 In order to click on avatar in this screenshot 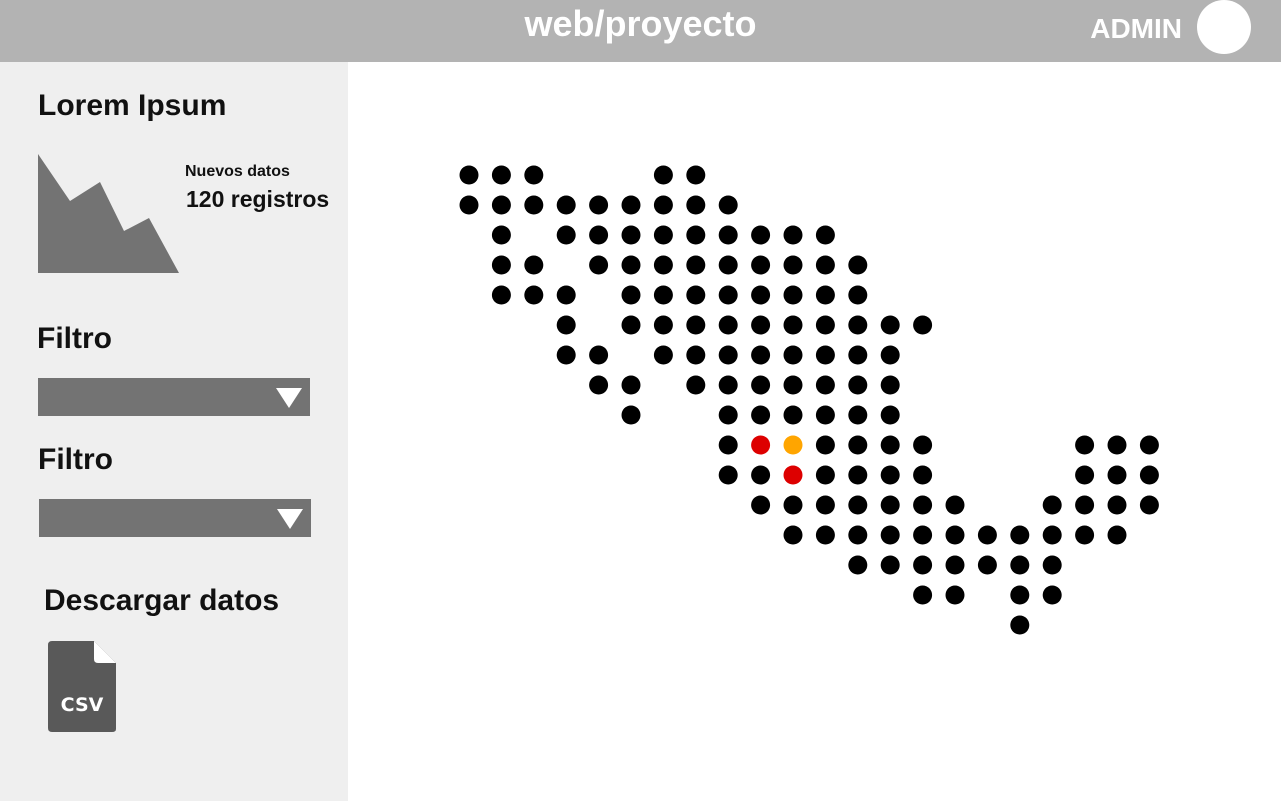, I will do `click(1224, 27)`.